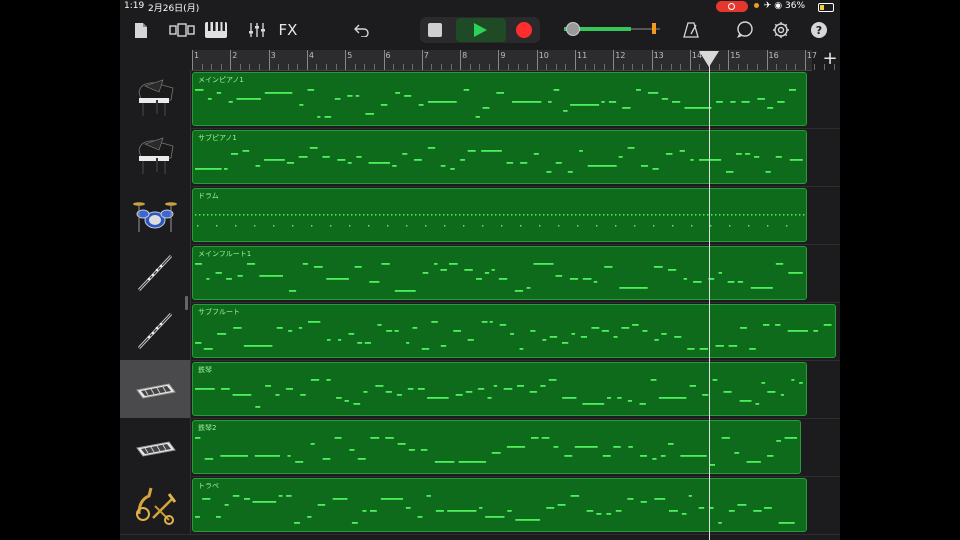 The image size is (960, 540). What do you see at coordinates (826, 7) in the screenshot?
I see `battery-icon` at bounding box center [826, 7].